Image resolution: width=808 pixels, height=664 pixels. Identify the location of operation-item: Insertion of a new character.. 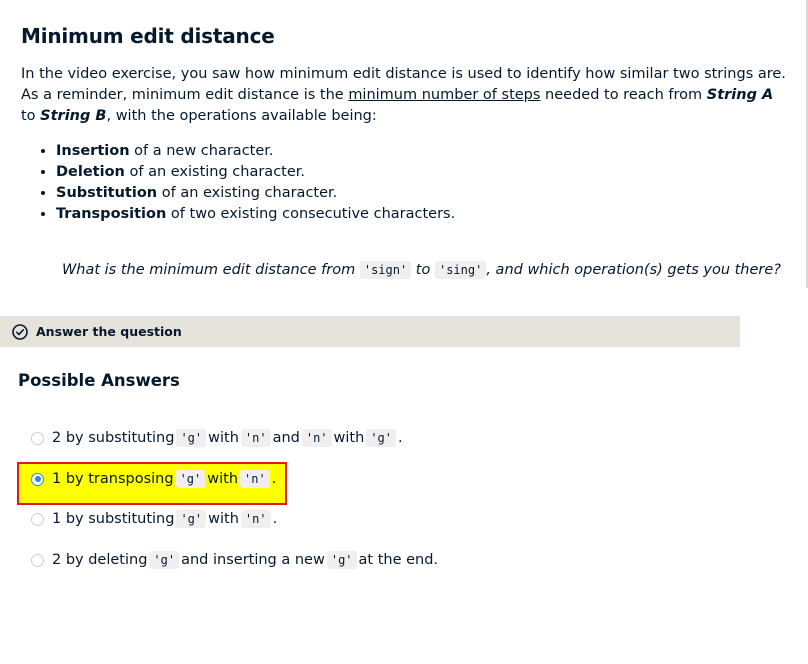
(255, 151).